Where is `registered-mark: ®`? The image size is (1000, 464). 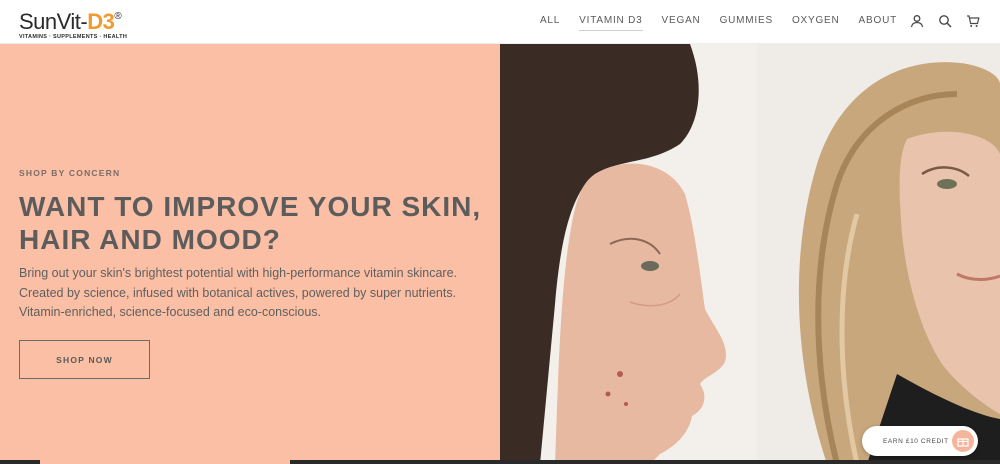 registered-mark: ® is located at coordinates (118, 16).